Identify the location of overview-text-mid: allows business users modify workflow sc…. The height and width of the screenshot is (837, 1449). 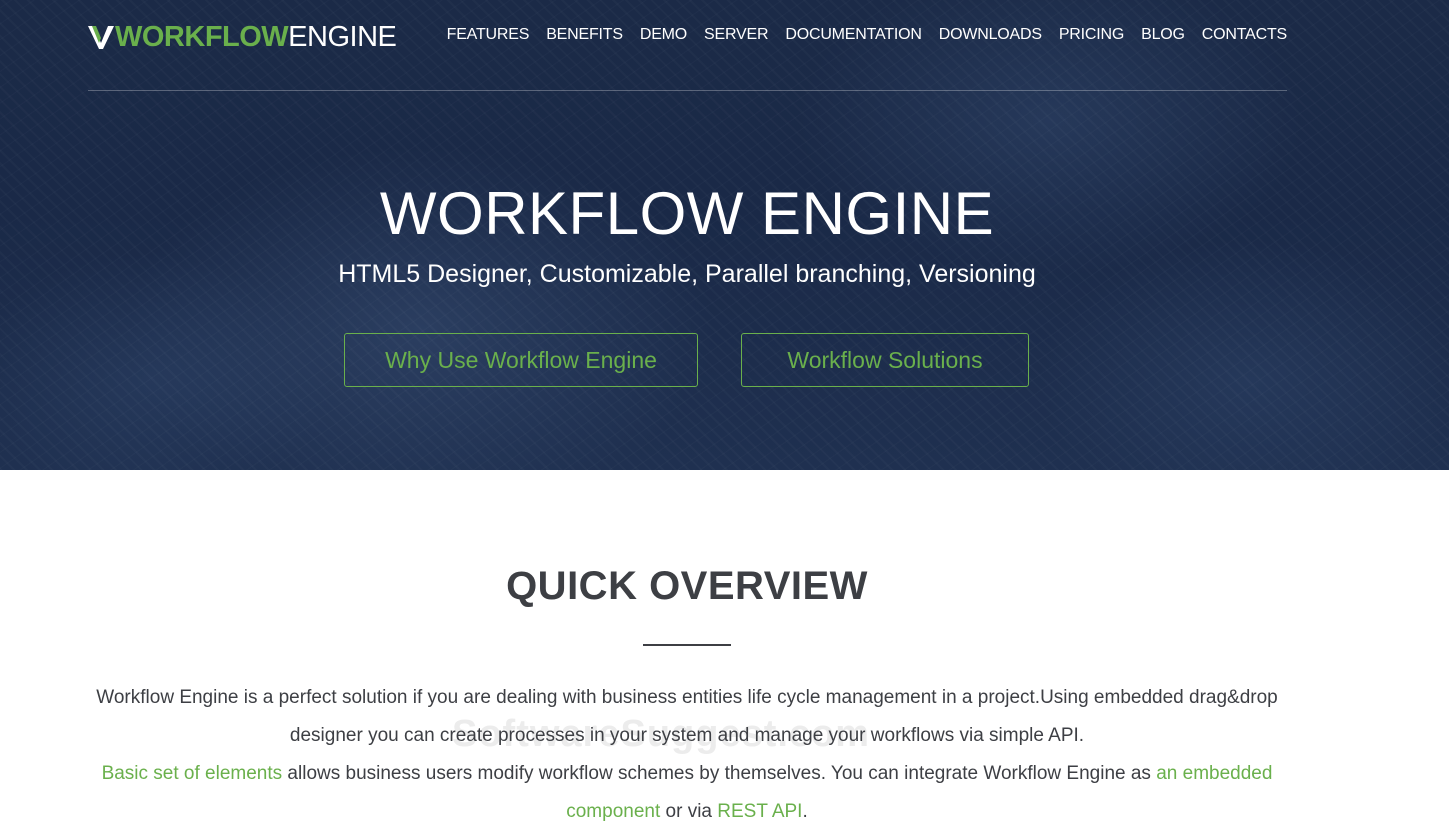
(719, 773).